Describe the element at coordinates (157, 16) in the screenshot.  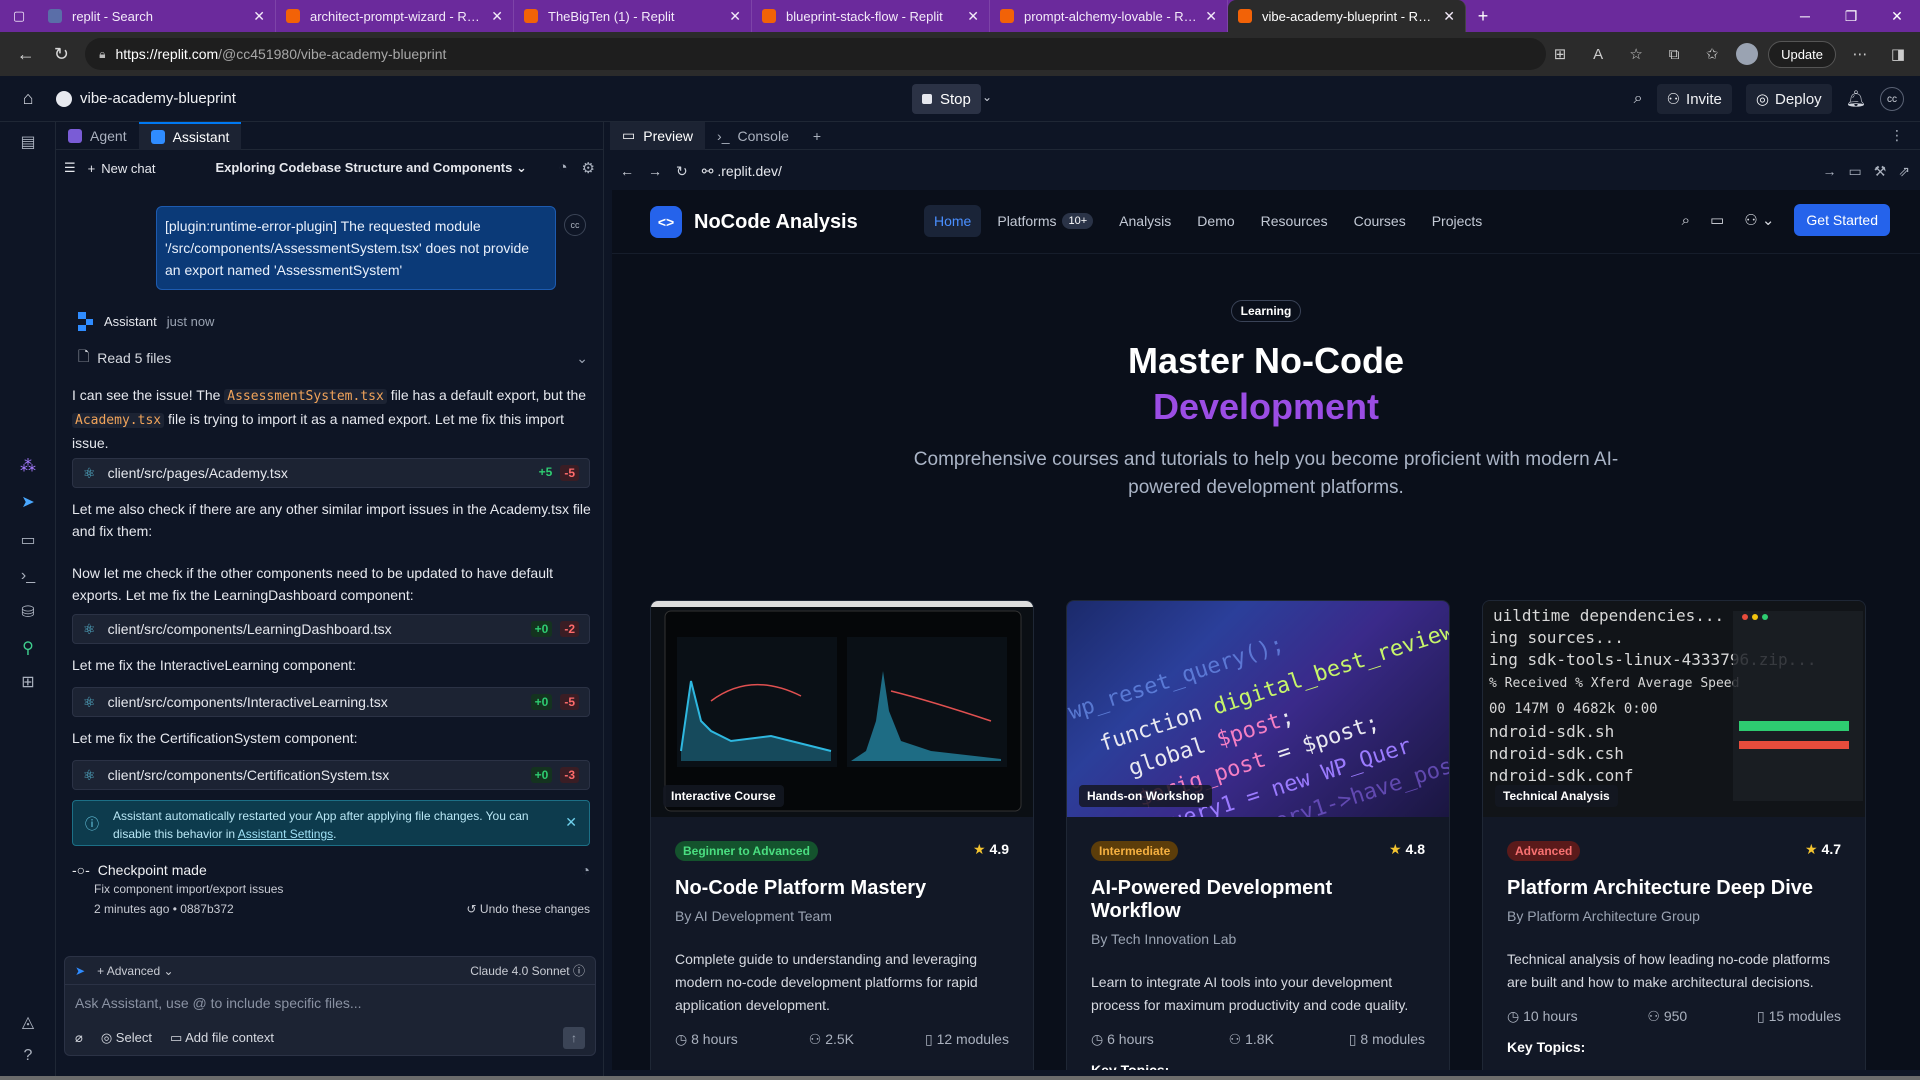
I see `browser-tab: replit - Search ✕` at that location.